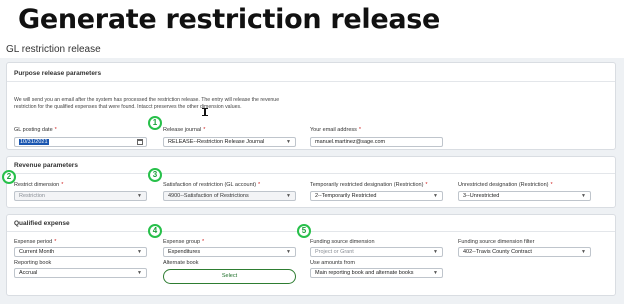 The width and height of the screenshot is (624, 304). Describe the element at coordinates (181, 263) in the screenshot. I see `alternate-book-label: Alternate book` at that location.